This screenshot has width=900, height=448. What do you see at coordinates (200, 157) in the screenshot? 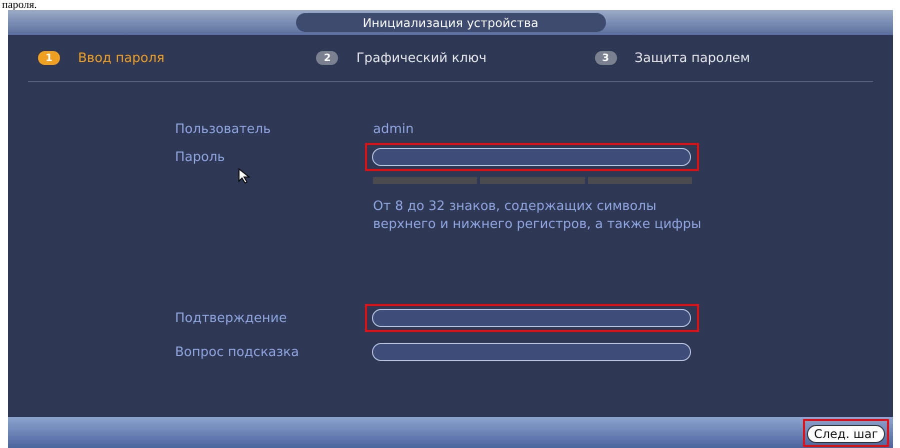
I see `field-label: Пароль` at bounding box center [200, 157].